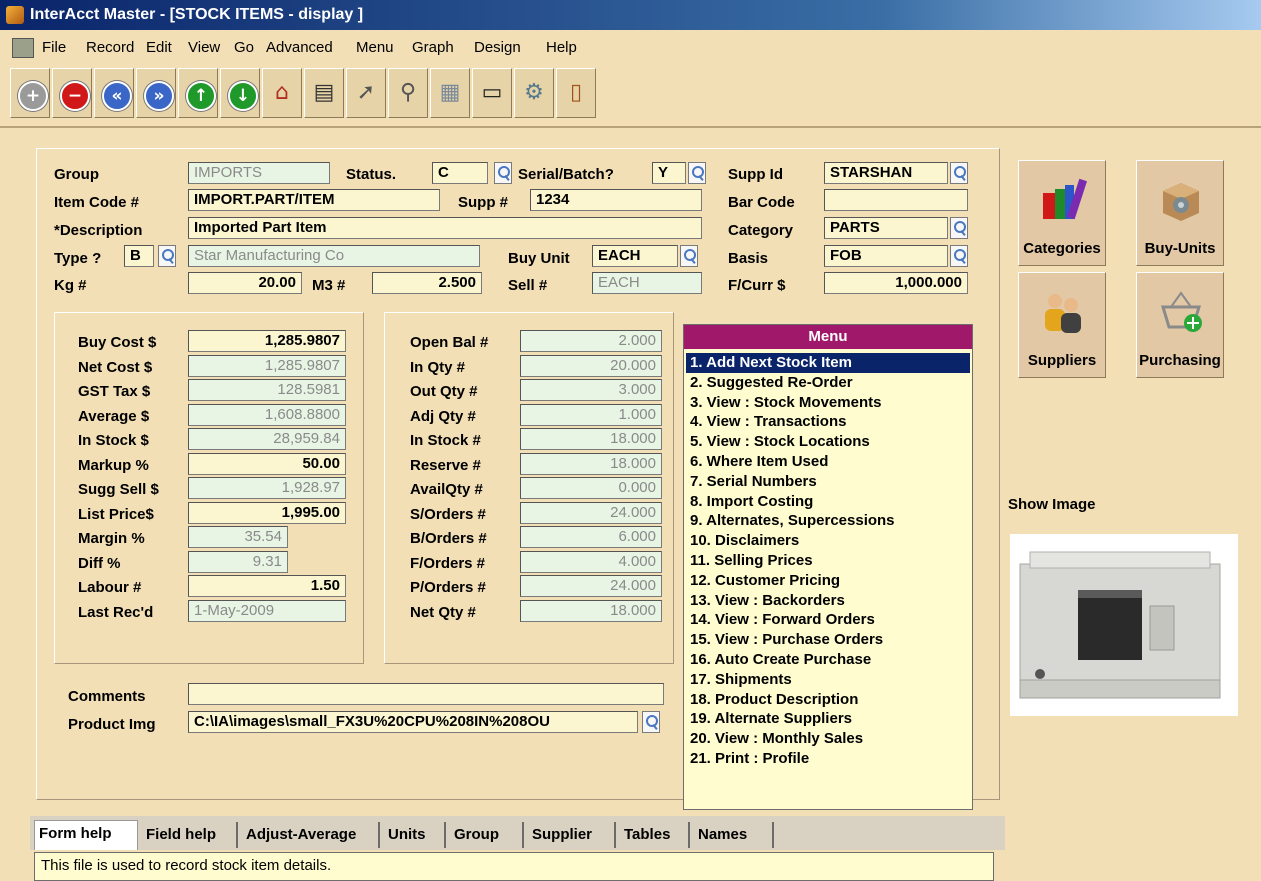 The image size is (1261, 881). Describe the element at coordinates (324, 93) in the screenshot. I see `toolbar-print-button: ▤` at that location.